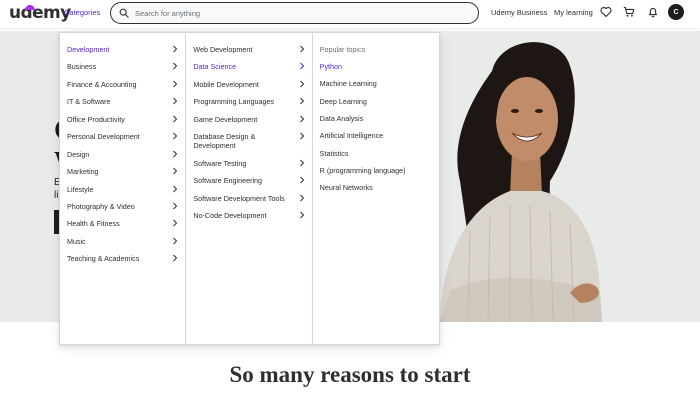 Image resolution: width=700 pixels, height=401 pixels. I want to click on menu-item-label: Photography & Video, so click(101, 206).